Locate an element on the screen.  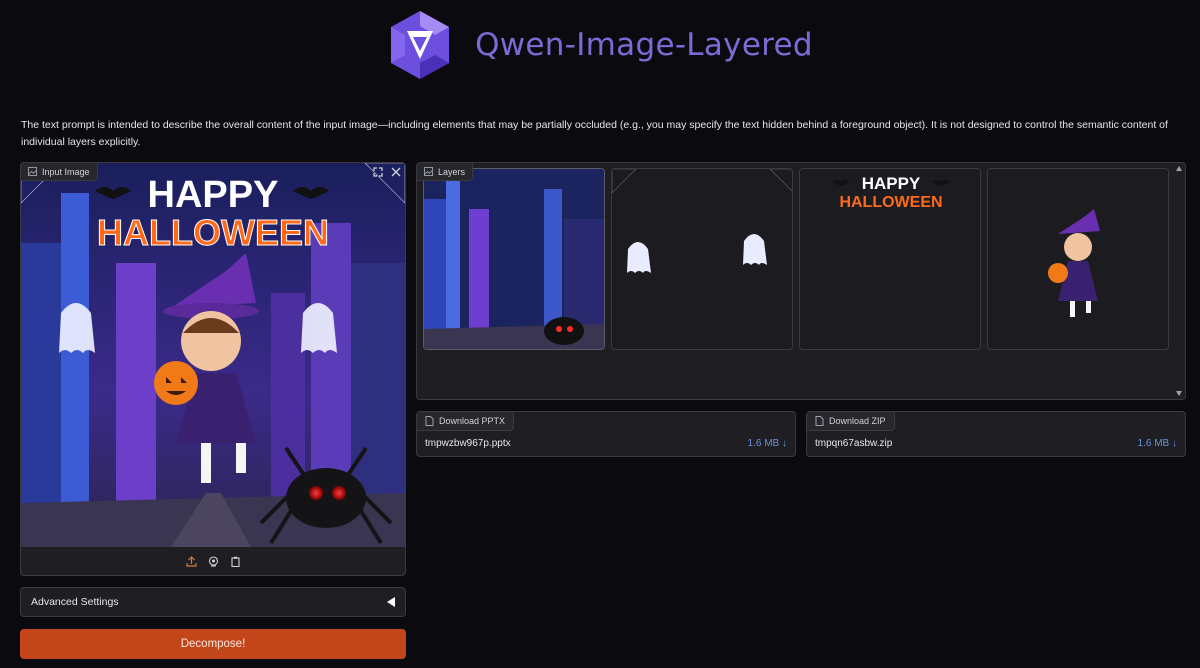
layers-scrollbar is located at coordinates (1179, 281).